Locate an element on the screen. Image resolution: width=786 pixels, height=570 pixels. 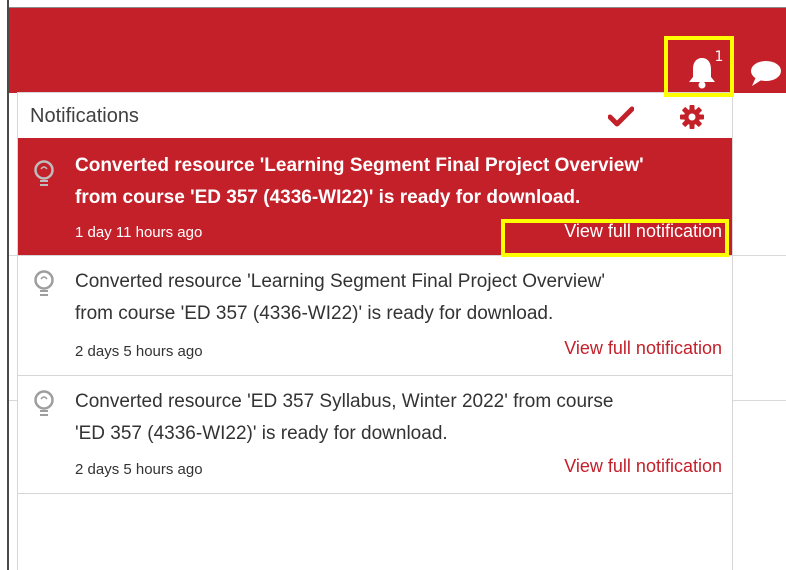
checkmark-icon is located at coordinates (621, 117).